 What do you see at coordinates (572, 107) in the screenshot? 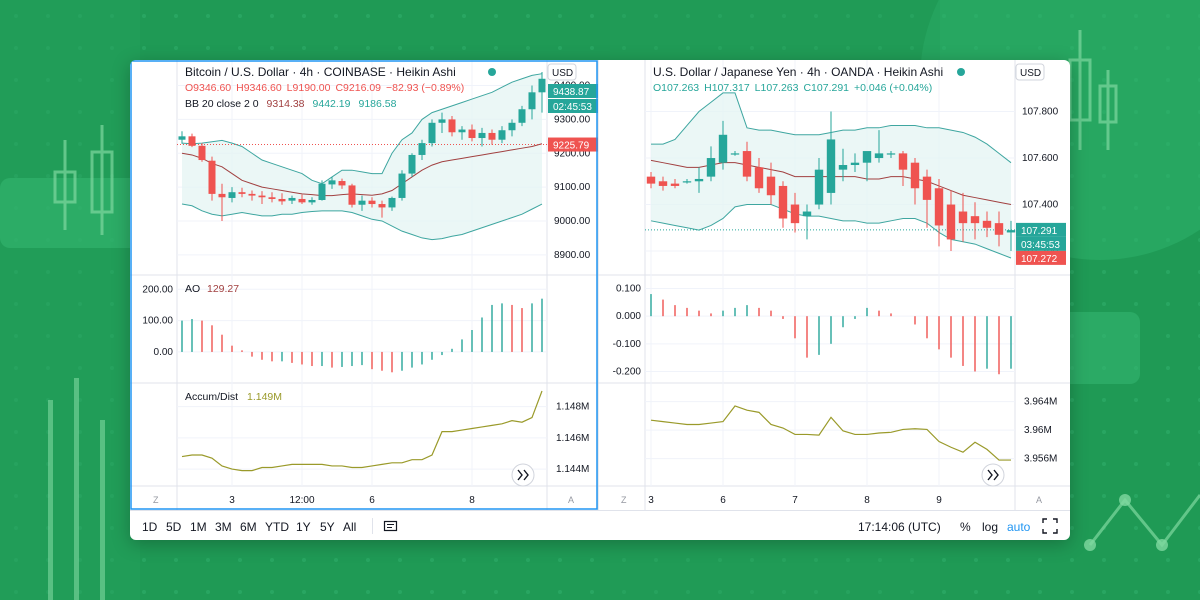
I see `price-label-text: 02:45:53` at bounding box center [572, 107].